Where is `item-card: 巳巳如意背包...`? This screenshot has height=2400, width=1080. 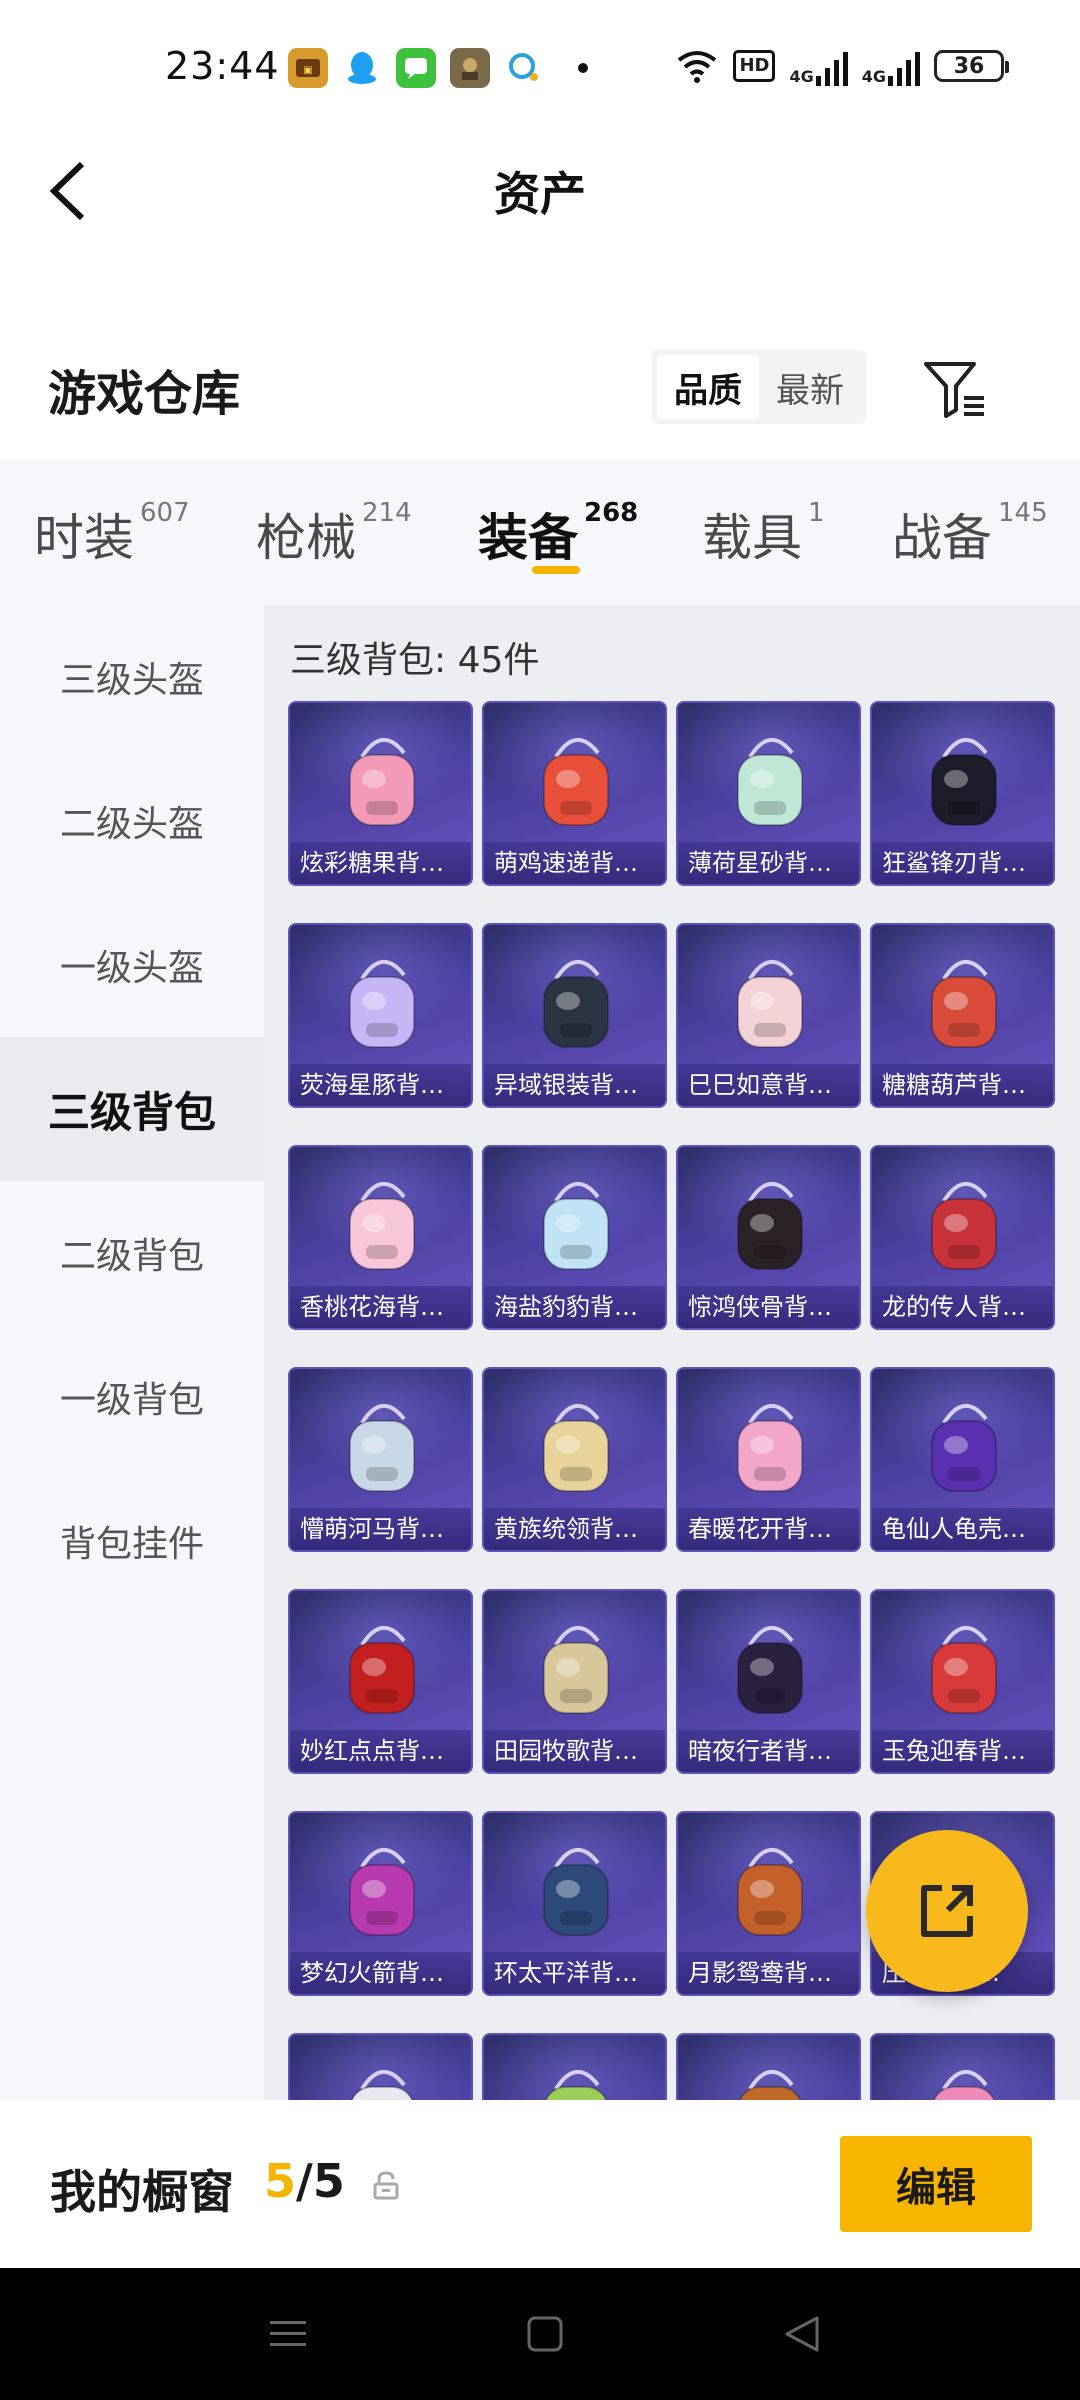
item-card: 巳巳如意背包... is located at coordinates (768, 1015).